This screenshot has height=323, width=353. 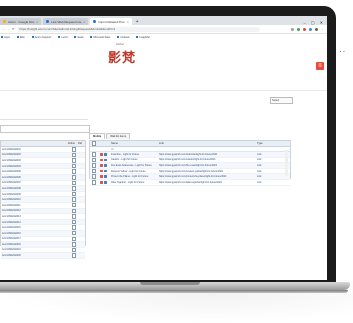 I want to click on bookmark-item: Apps, so click(x=5, y=37).